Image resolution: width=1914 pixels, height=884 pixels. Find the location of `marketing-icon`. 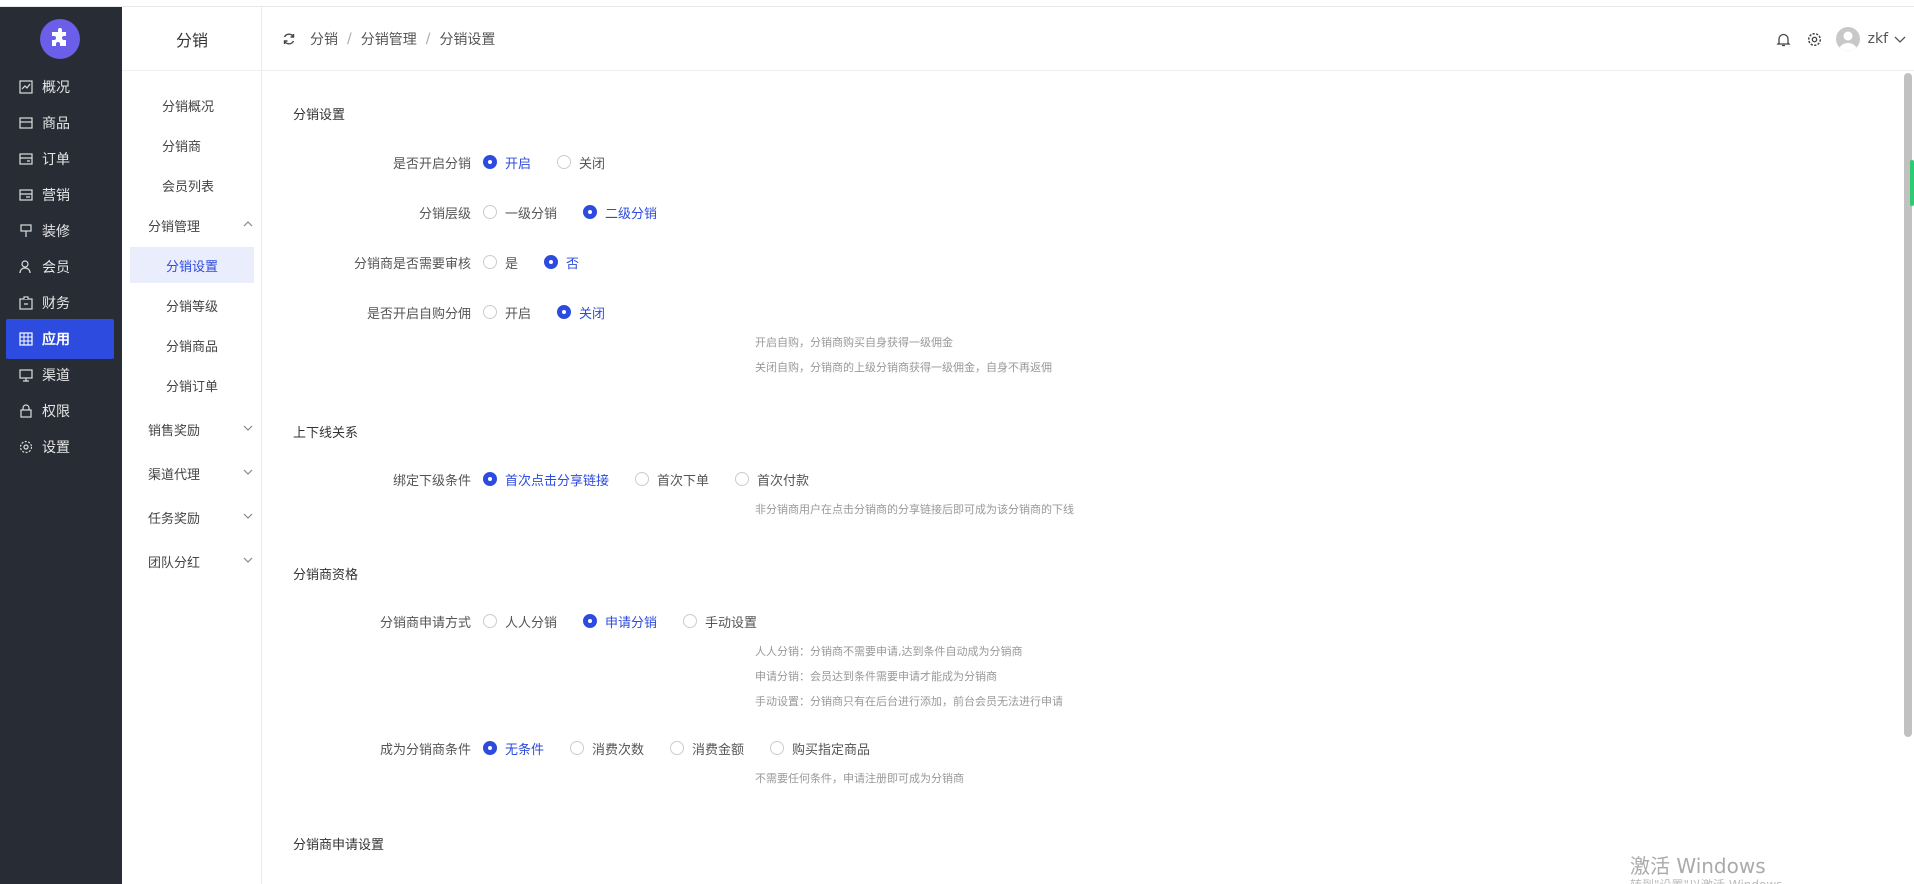

marketing-icon is located at coordinates (26, 195).